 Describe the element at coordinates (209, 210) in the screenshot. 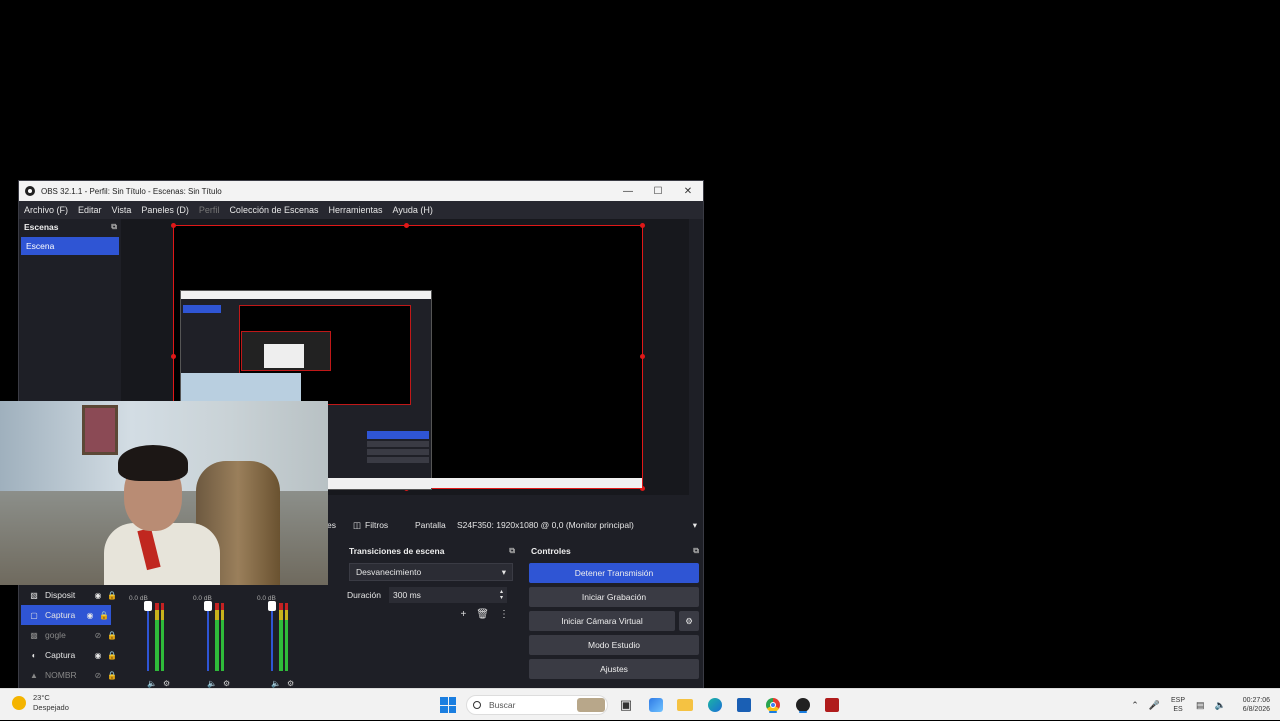

I see `menu-perfil: Perfil` at that location.